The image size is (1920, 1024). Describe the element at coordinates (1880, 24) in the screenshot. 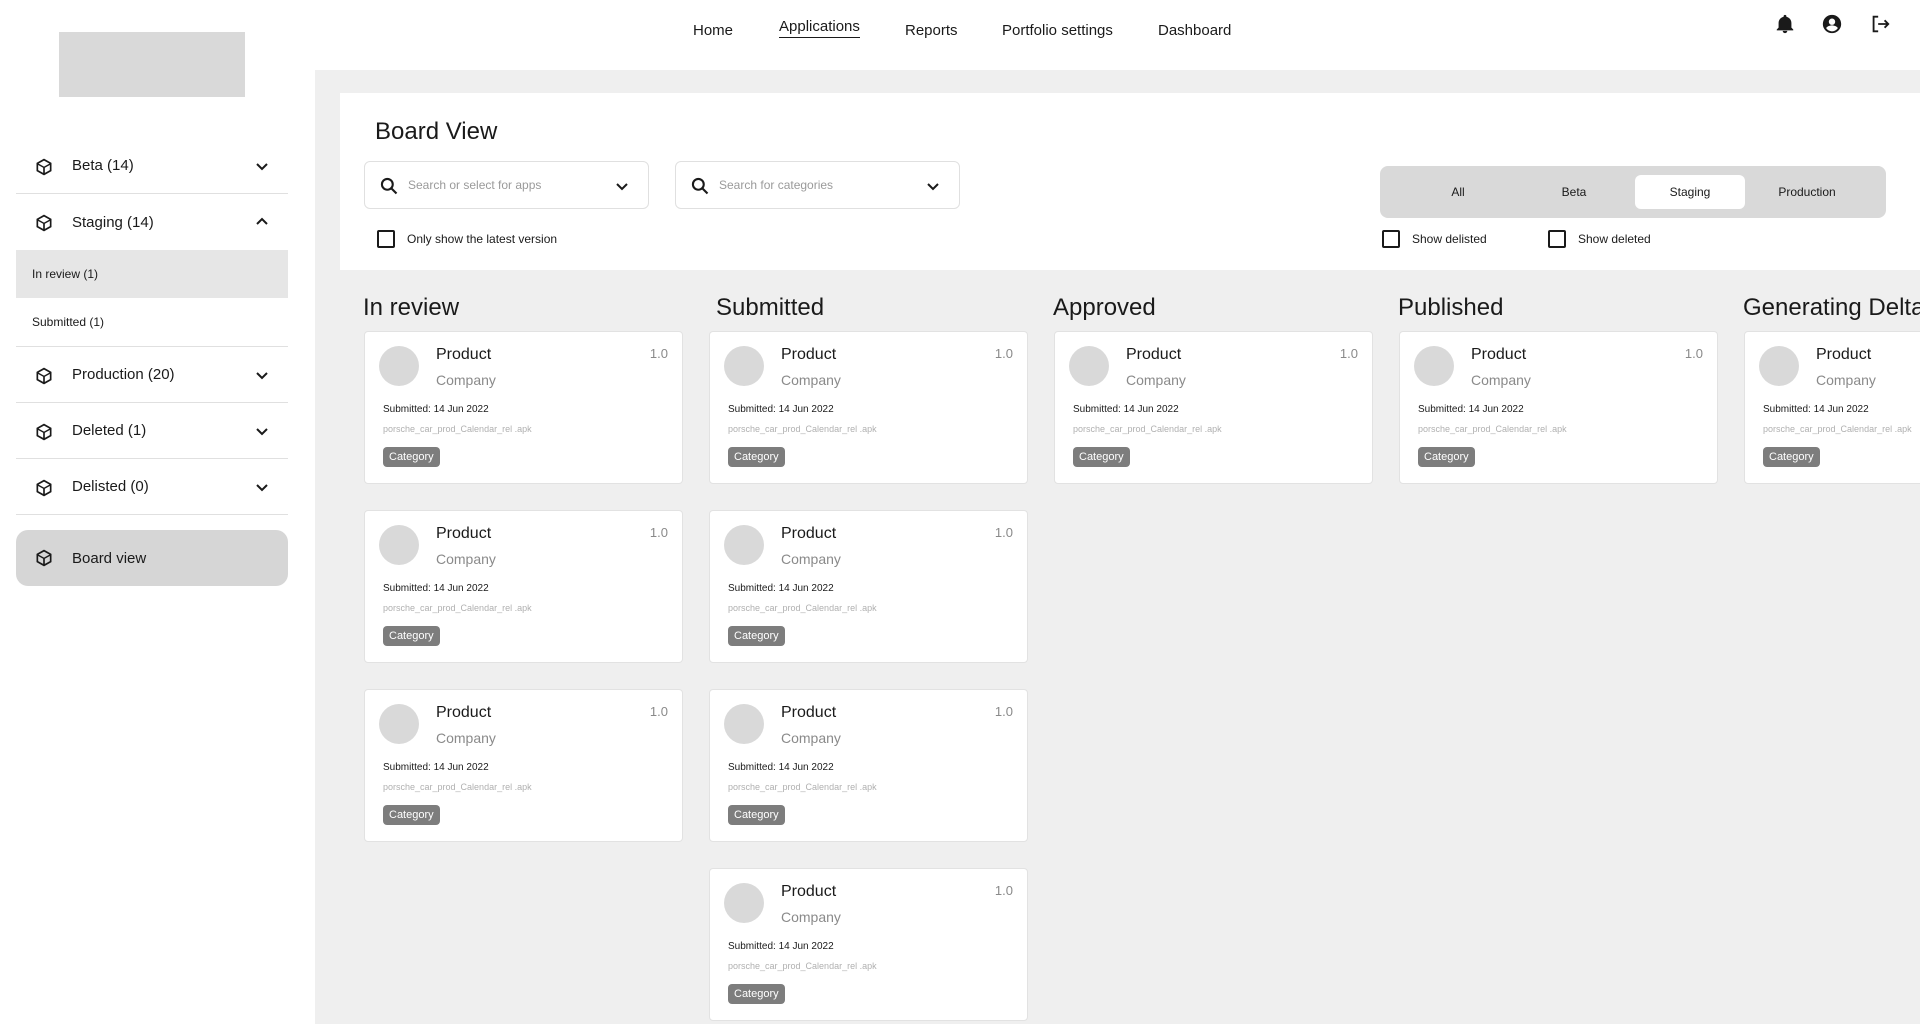

I see `logout-icon` at that location.